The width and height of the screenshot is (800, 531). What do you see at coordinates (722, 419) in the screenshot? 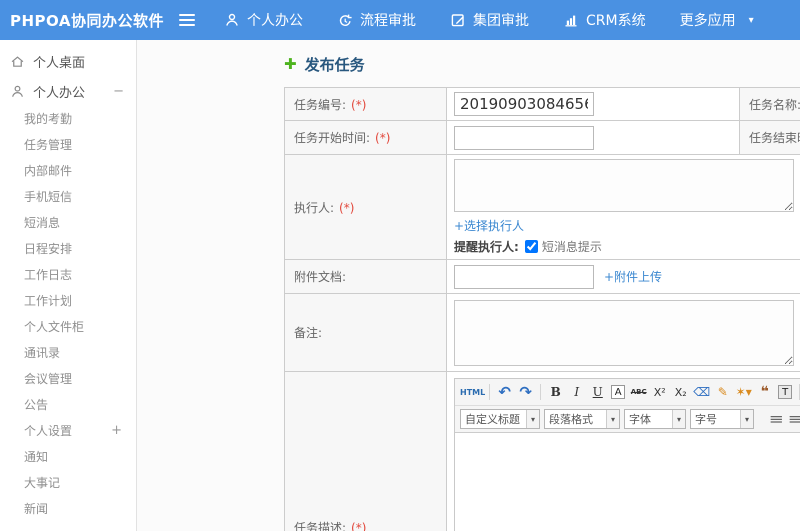
I see `font-size-select: 字号` at bounding box center [722, 419].